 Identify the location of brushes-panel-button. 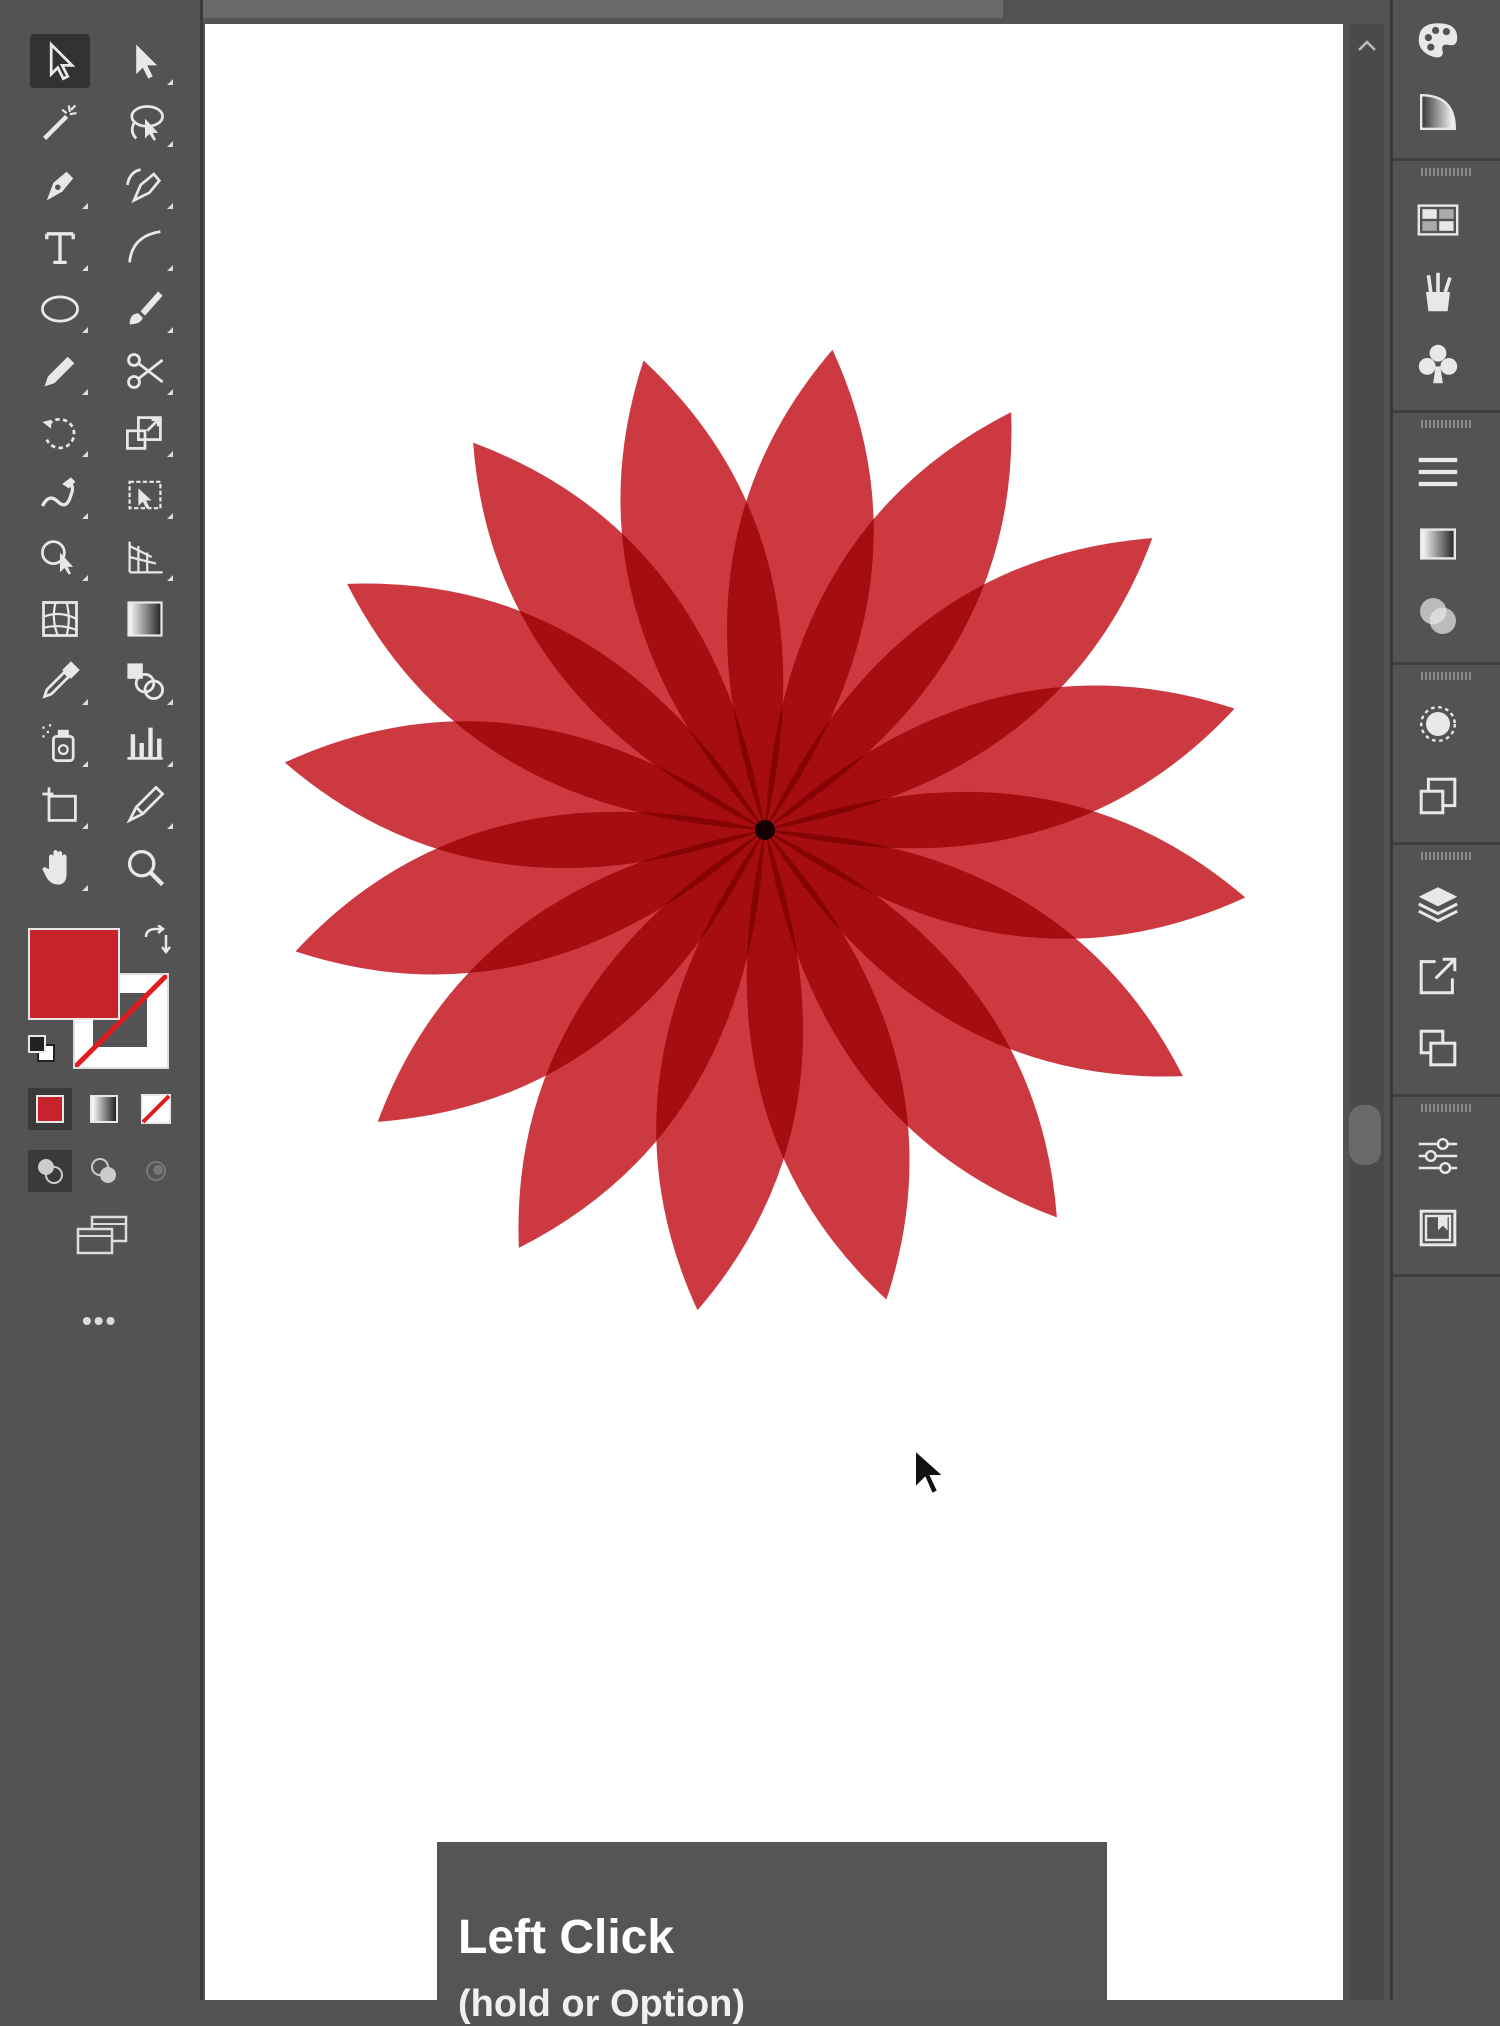
(1438, 292).